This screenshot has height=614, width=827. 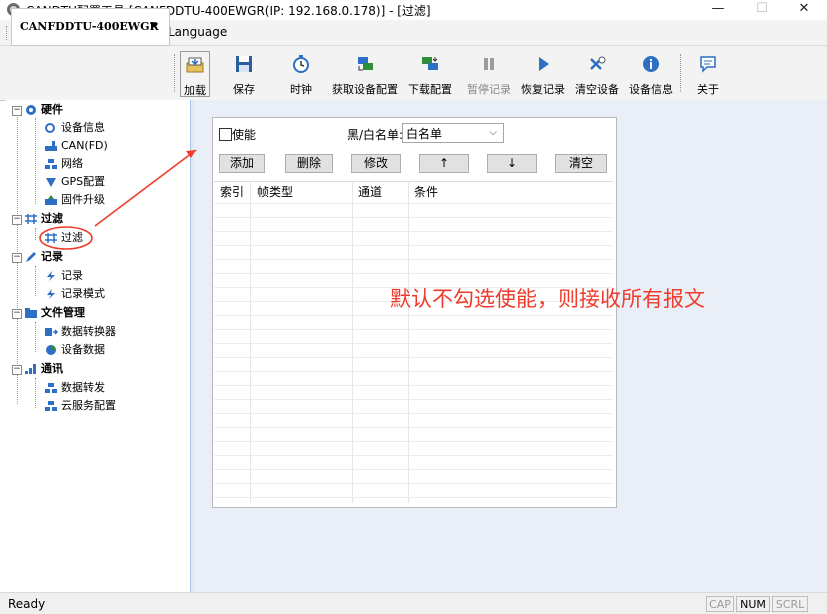 What do you see at coordinates (413, 603) in the screenshot?
I see `status-bar: Ready` at bounding box center [413, 603].